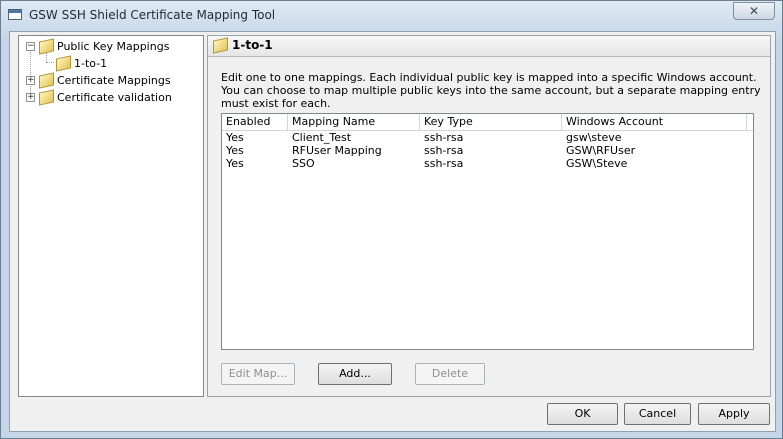  Describe the element at coordinates (597, 163) in the screenshot. I see `cell-windows-account: GSW\Steve` at that location.